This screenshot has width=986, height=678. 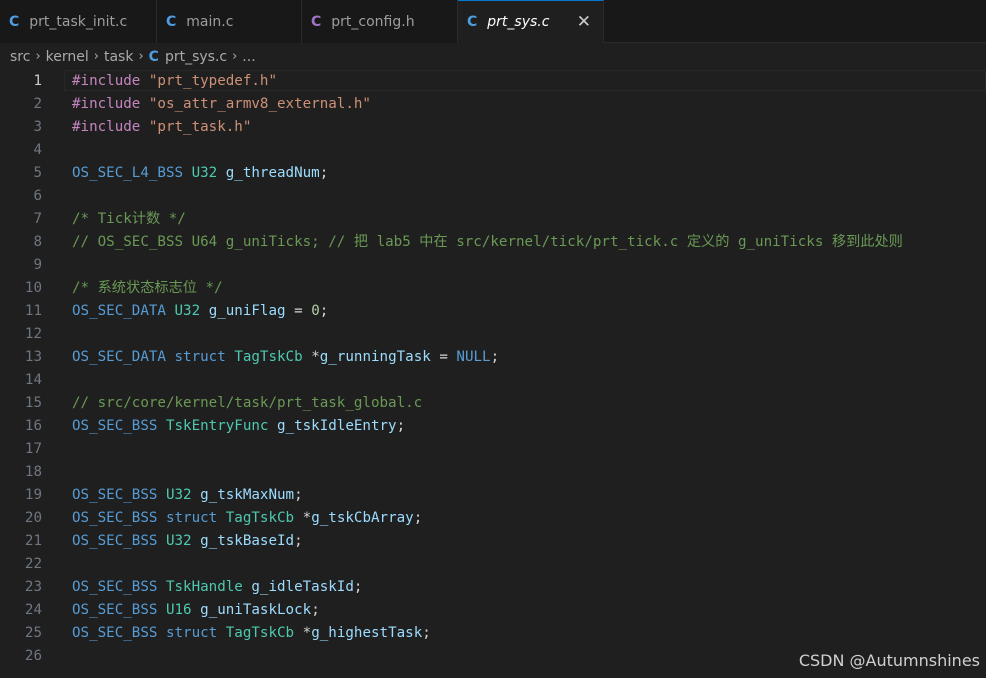 What do you see at coordinates (316, 21) in the screenshot?
I see `c-header-file-icon: C` at bounding box center [316, 21].